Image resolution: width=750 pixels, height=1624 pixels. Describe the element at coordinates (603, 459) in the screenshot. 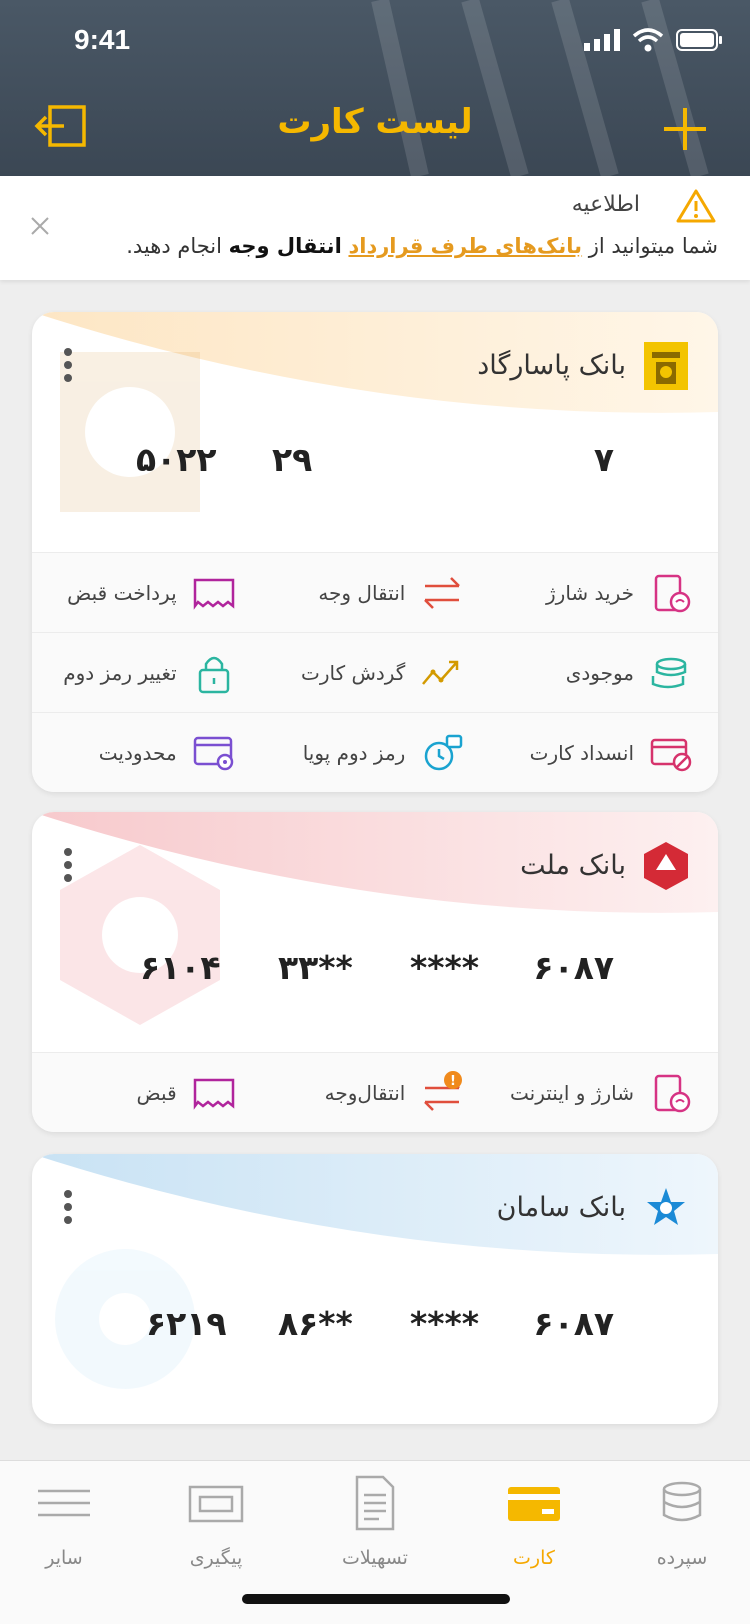

I see `card-number-part: ۷` at that location.